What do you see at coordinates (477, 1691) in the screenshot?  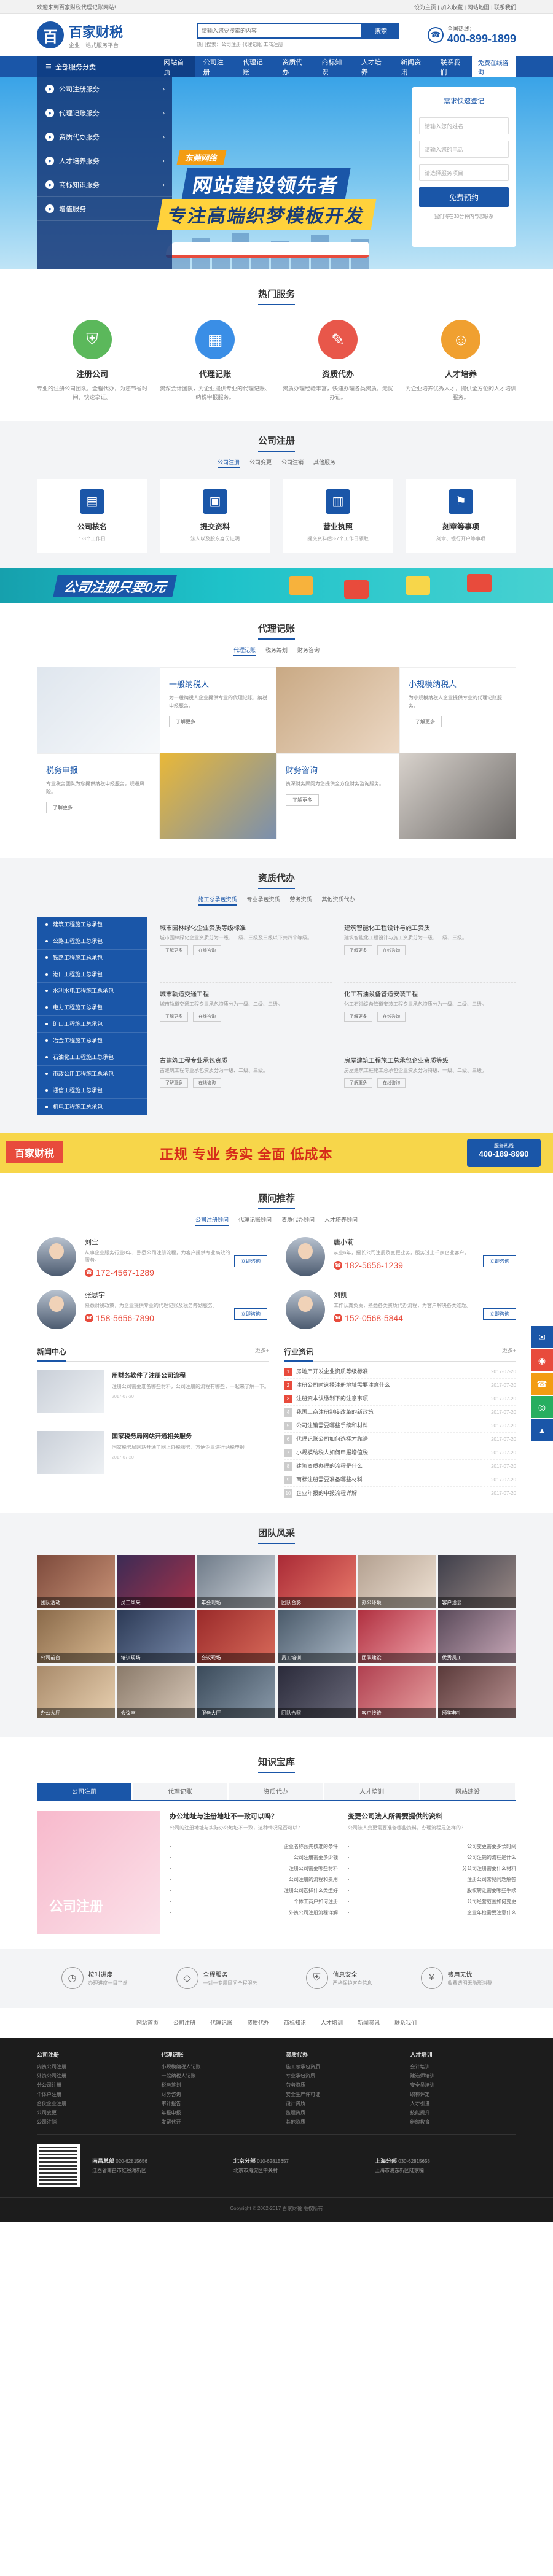 I see `team-photo: 颁奖典礼` at bounding box center [477, 1691].